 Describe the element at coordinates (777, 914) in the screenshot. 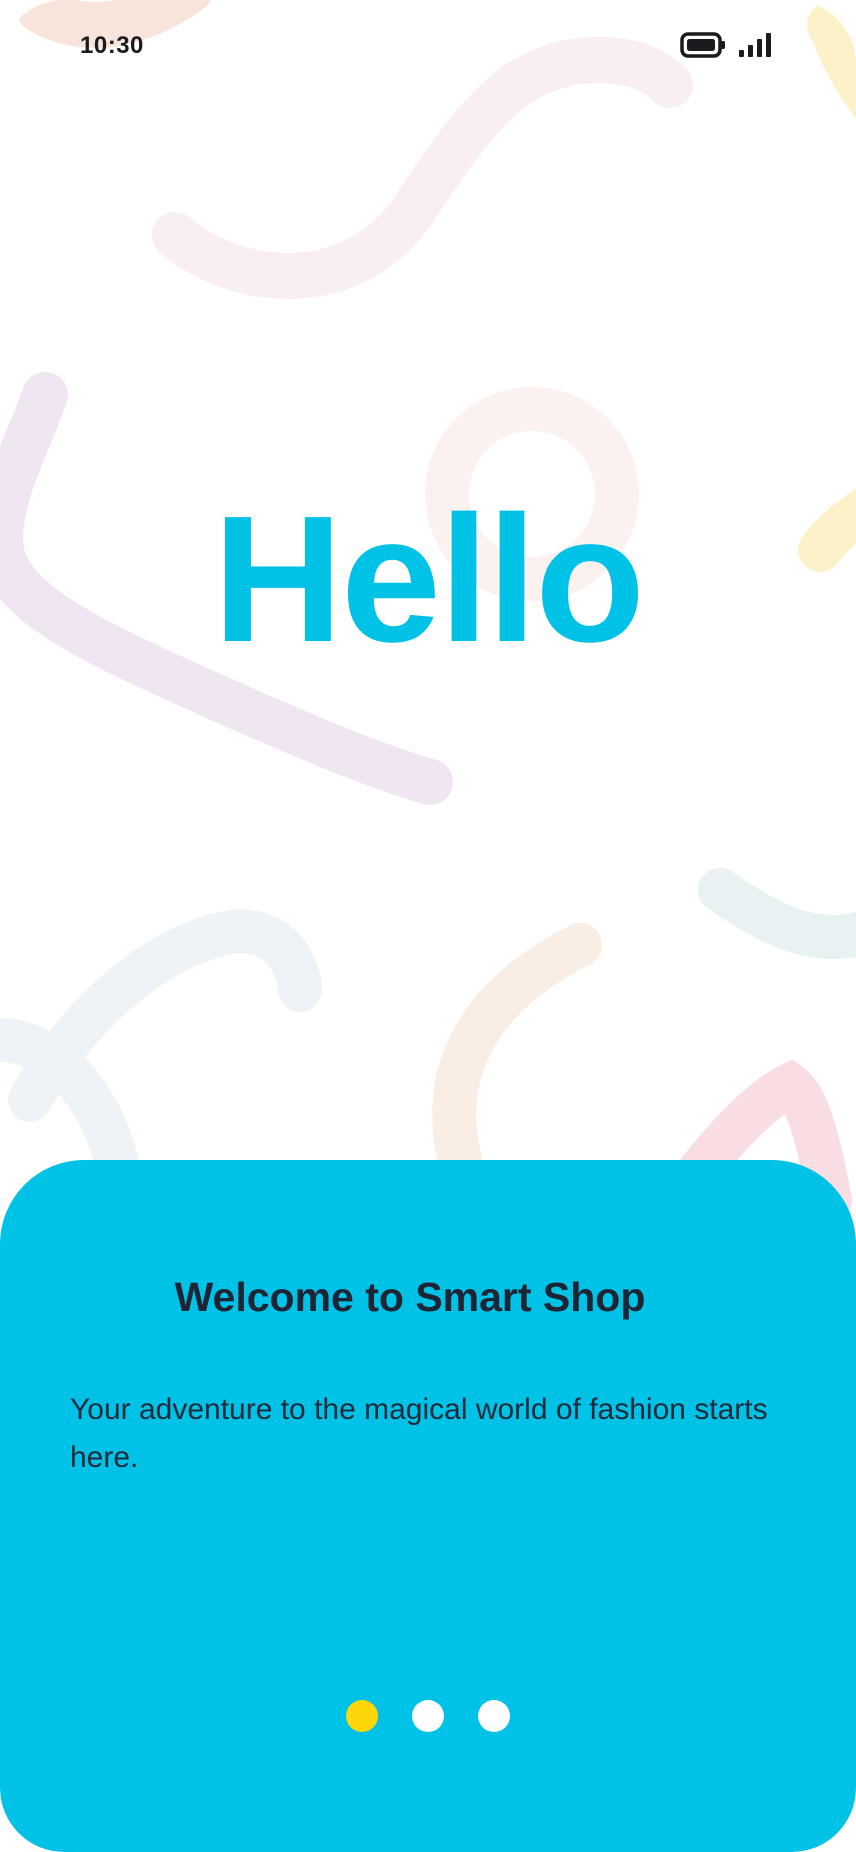

I see `doodle-mint-right` at that location.